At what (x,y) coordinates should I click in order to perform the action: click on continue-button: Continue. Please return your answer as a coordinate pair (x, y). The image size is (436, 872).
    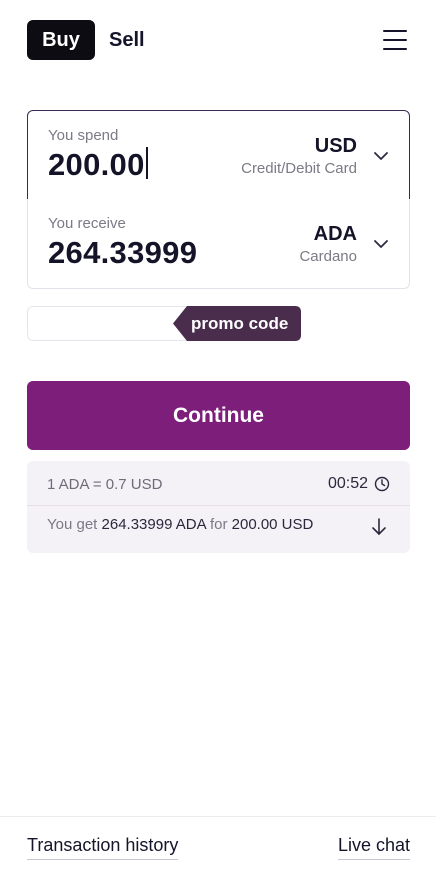
    Looking at the image, I should click on (218, 415).